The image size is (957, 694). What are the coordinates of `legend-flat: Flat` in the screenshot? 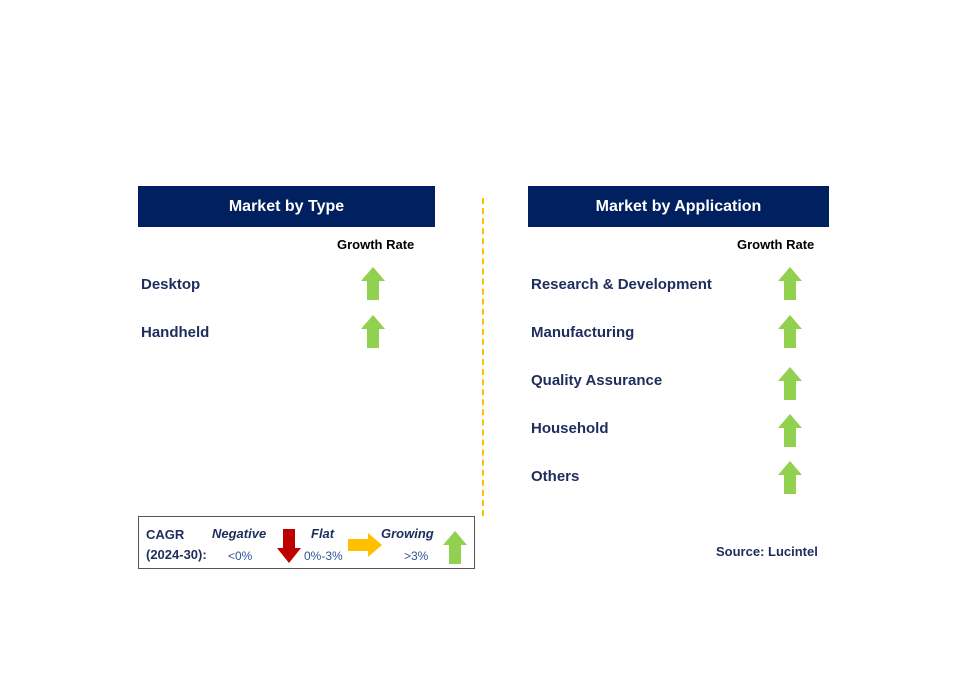 It's located at (323, 533).